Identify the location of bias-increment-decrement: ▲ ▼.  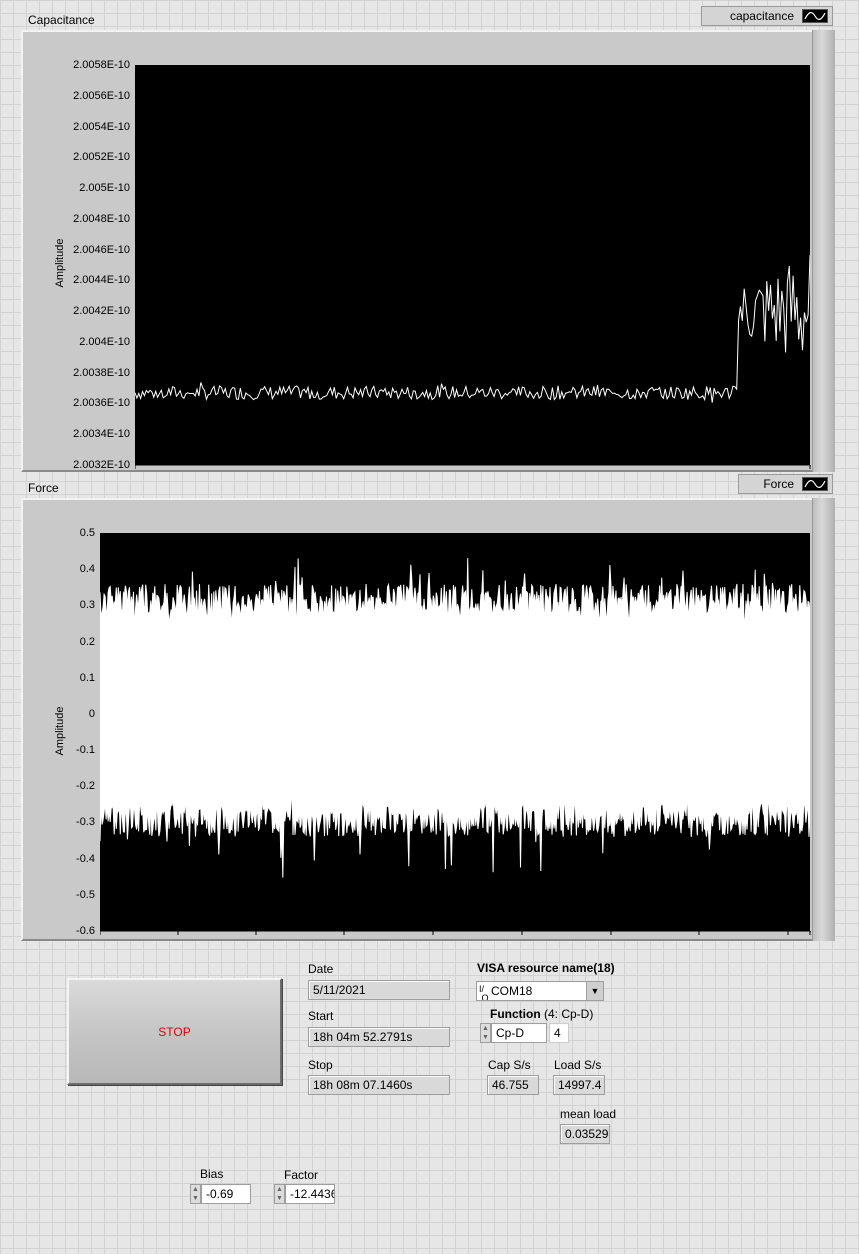
(195, 1194).